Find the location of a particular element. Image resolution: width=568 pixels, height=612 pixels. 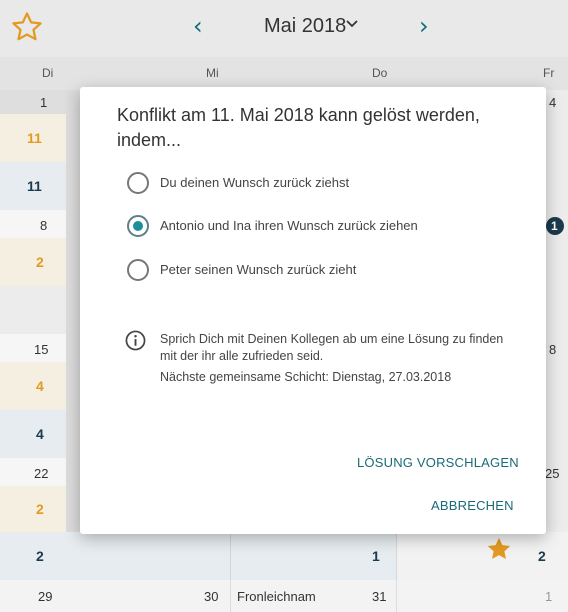

chevron-down-icon is located at coordinates (352, 24).